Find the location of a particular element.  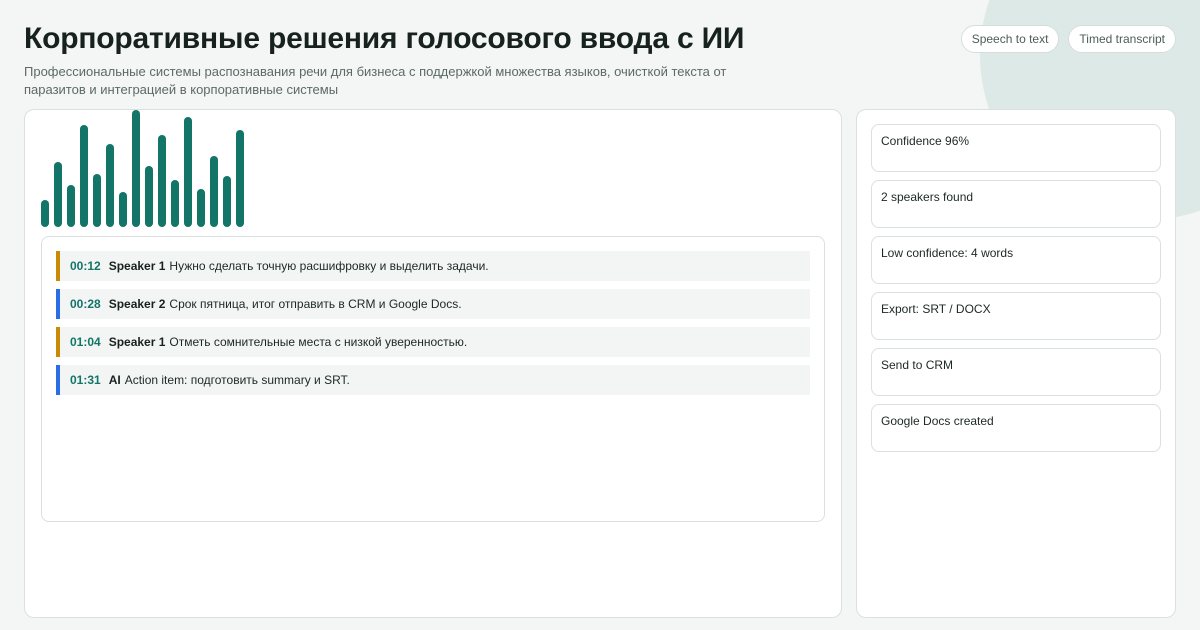

card-low-confidence: Low confidence: 4 words is located at coordinates (1016, 260).